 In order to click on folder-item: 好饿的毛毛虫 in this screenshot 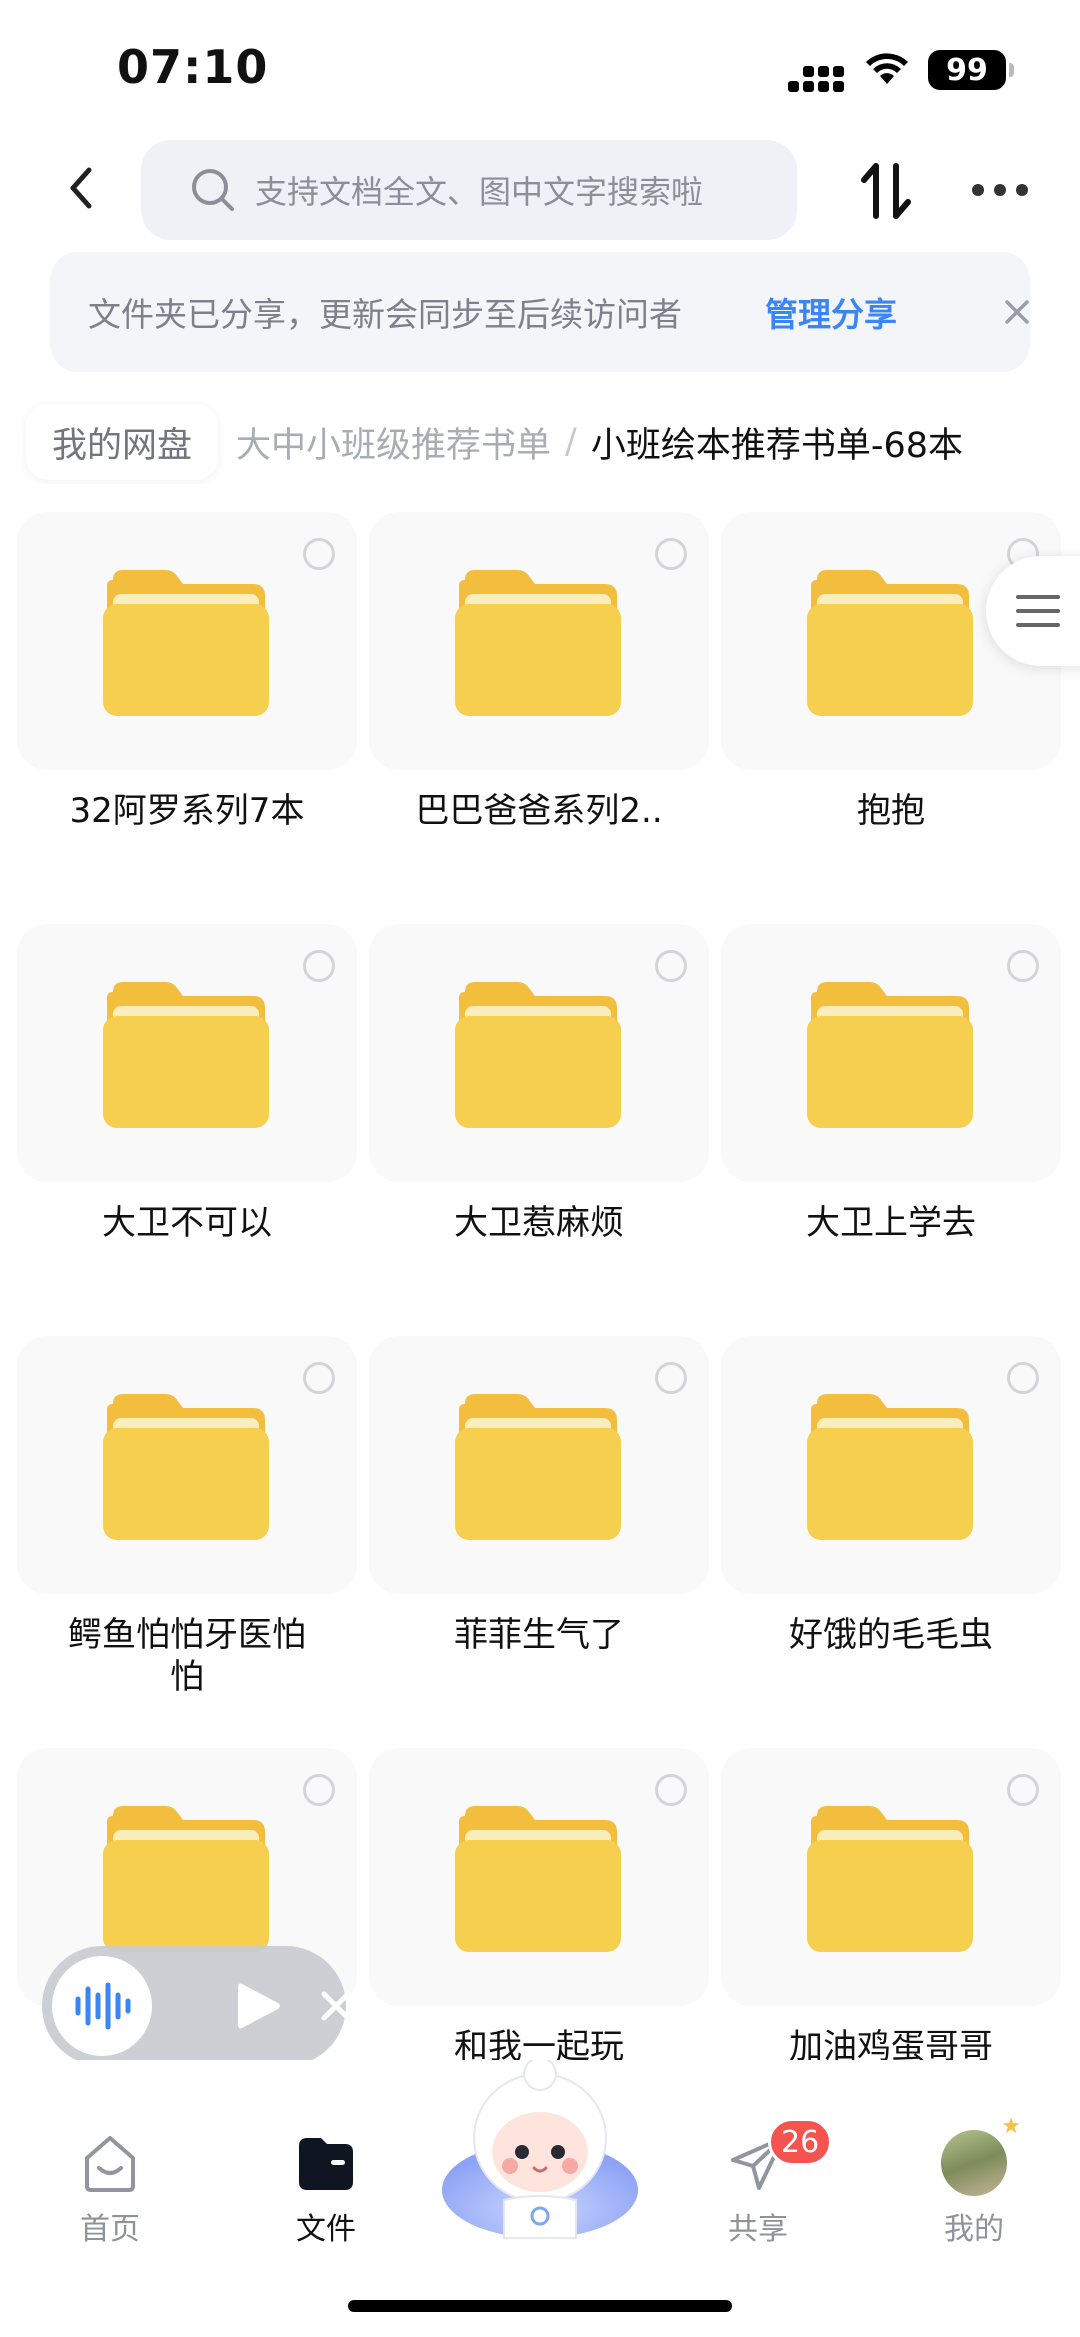, I will do `click(891, 1541)`.